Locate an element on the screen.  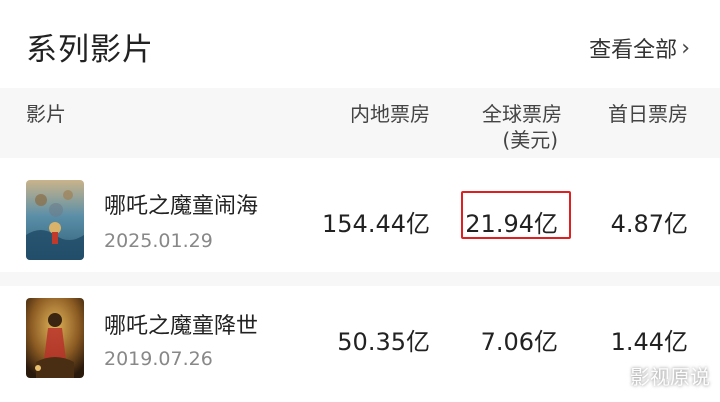
release-date: 2025.01.29 is located at coordinates (158, 241).